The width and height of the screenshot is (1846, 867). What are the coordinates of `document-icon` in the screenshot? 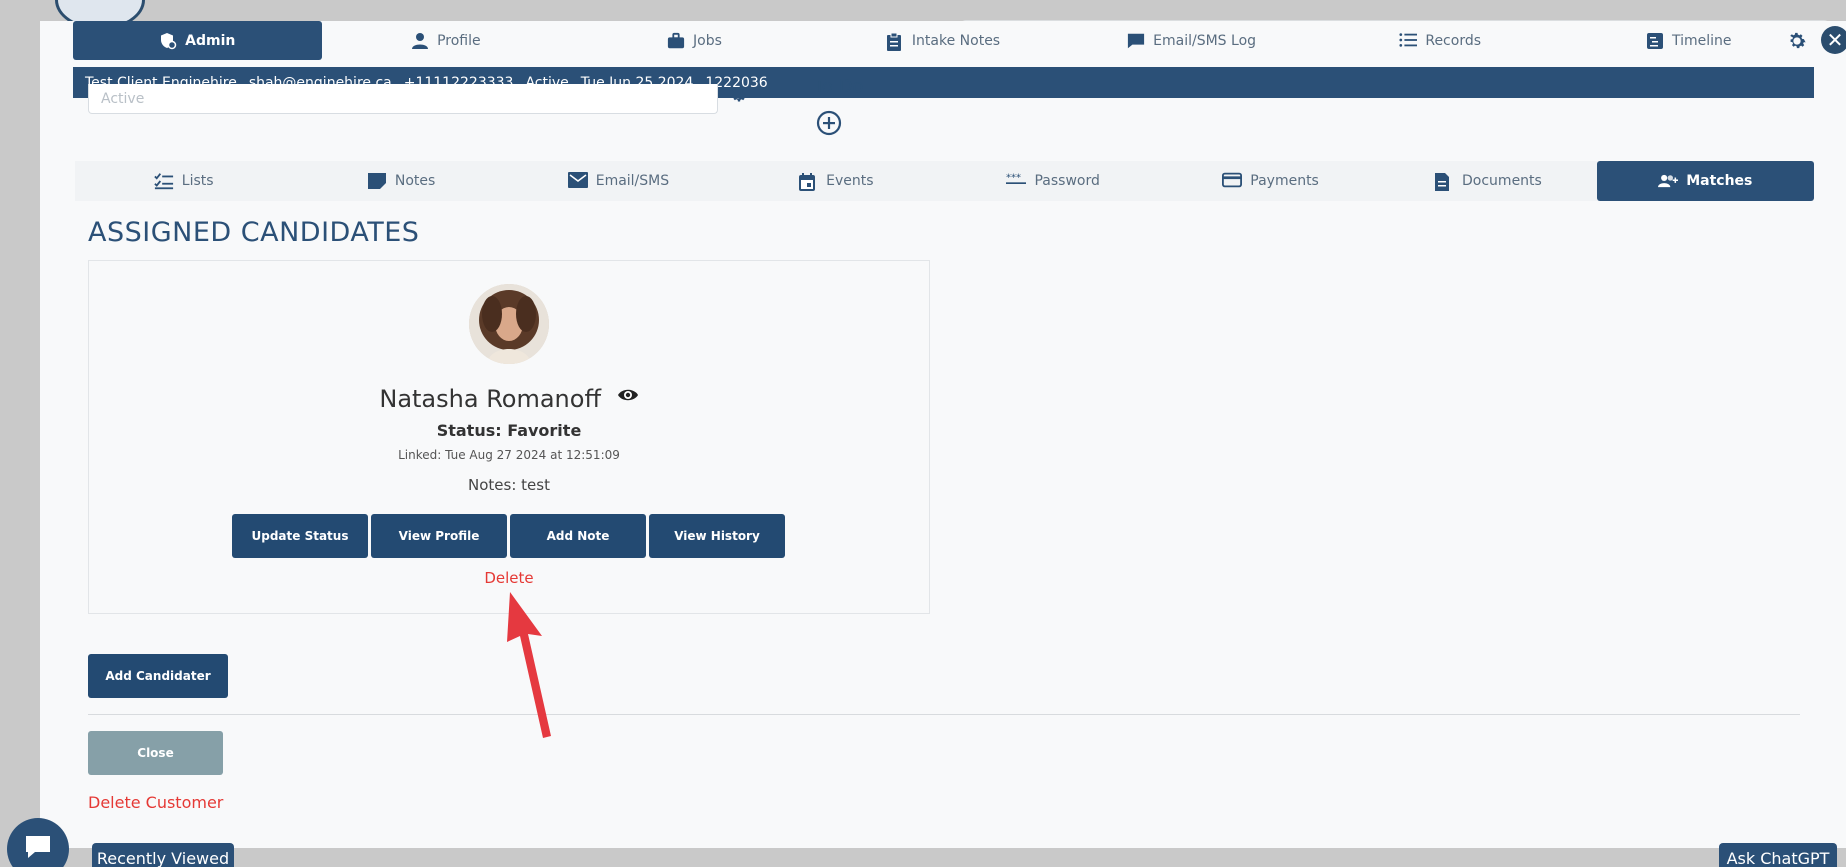 It's located at (1444, 181).